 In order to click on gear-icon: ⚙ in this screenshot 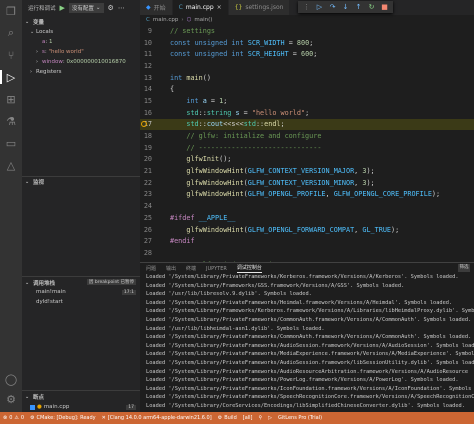, I will do `click(111, 8)`.